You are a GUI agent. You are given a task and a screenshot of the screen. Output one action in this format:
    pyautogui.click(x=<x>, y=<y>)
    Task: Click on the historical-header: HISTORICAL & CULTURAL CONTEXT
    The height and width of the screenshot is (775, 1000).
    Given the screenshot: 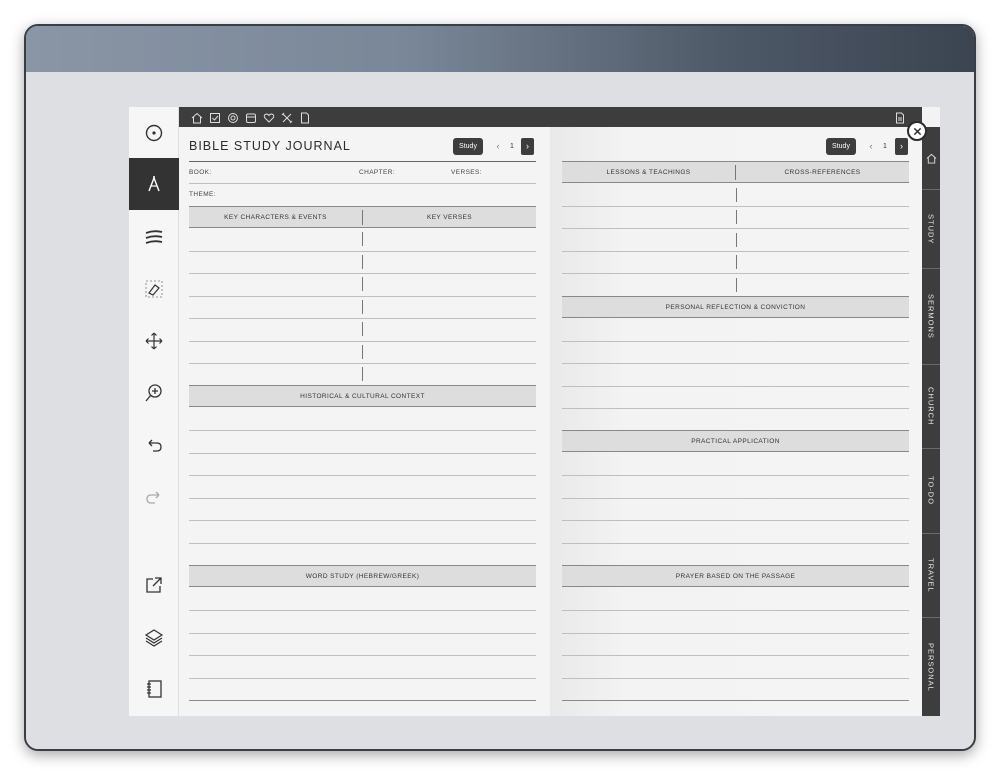 What is the action you would take?
    pyautogui.click(x=362, y=396)
    